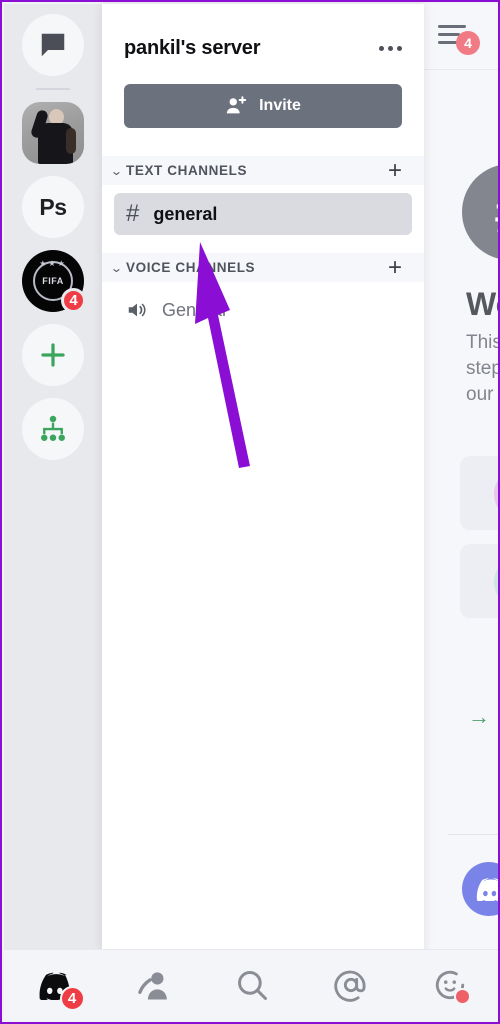 The width and height of the screenshot is (500, 1024). I want to click on rail-divider, so click(53, 89).